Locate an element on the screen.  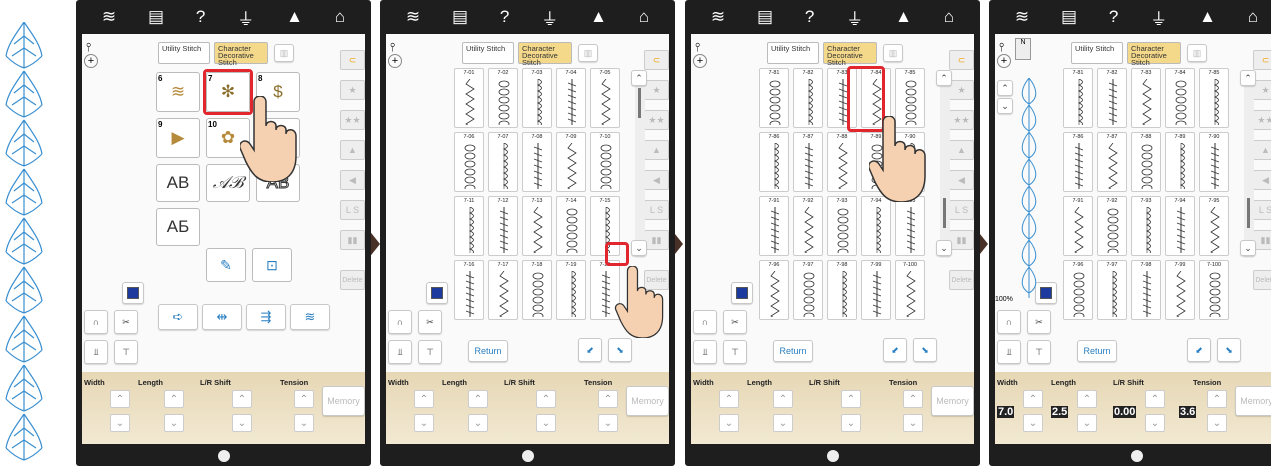
tab-character-decorative: Character Decorative Stitch is located at coordinates (850, 54).